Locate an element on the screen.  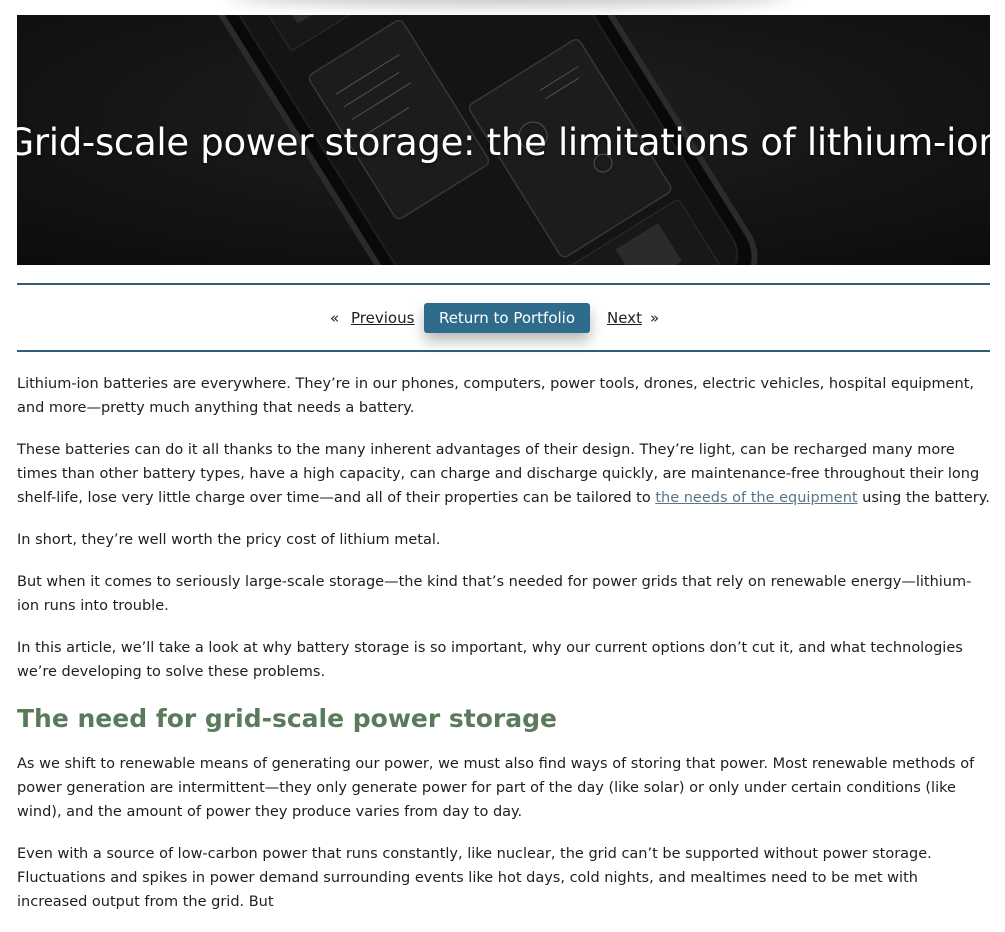
divider-bottom is located at coordinates (503, 351).